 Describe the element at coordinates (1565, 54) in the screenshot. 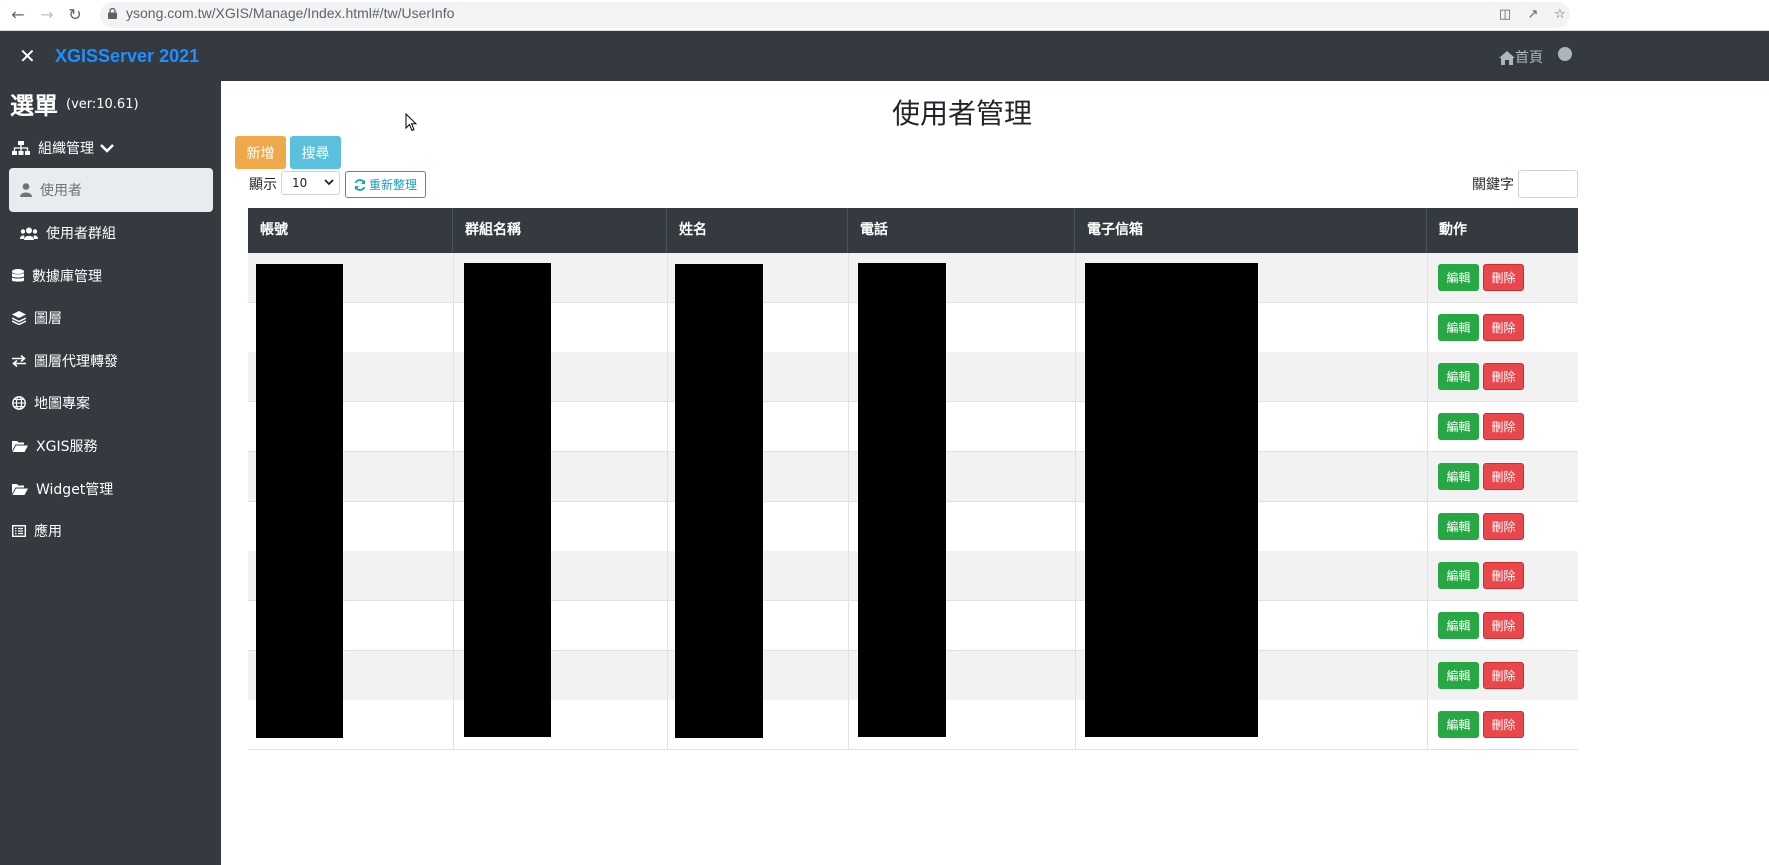

I see `user-account-icon` at that location.